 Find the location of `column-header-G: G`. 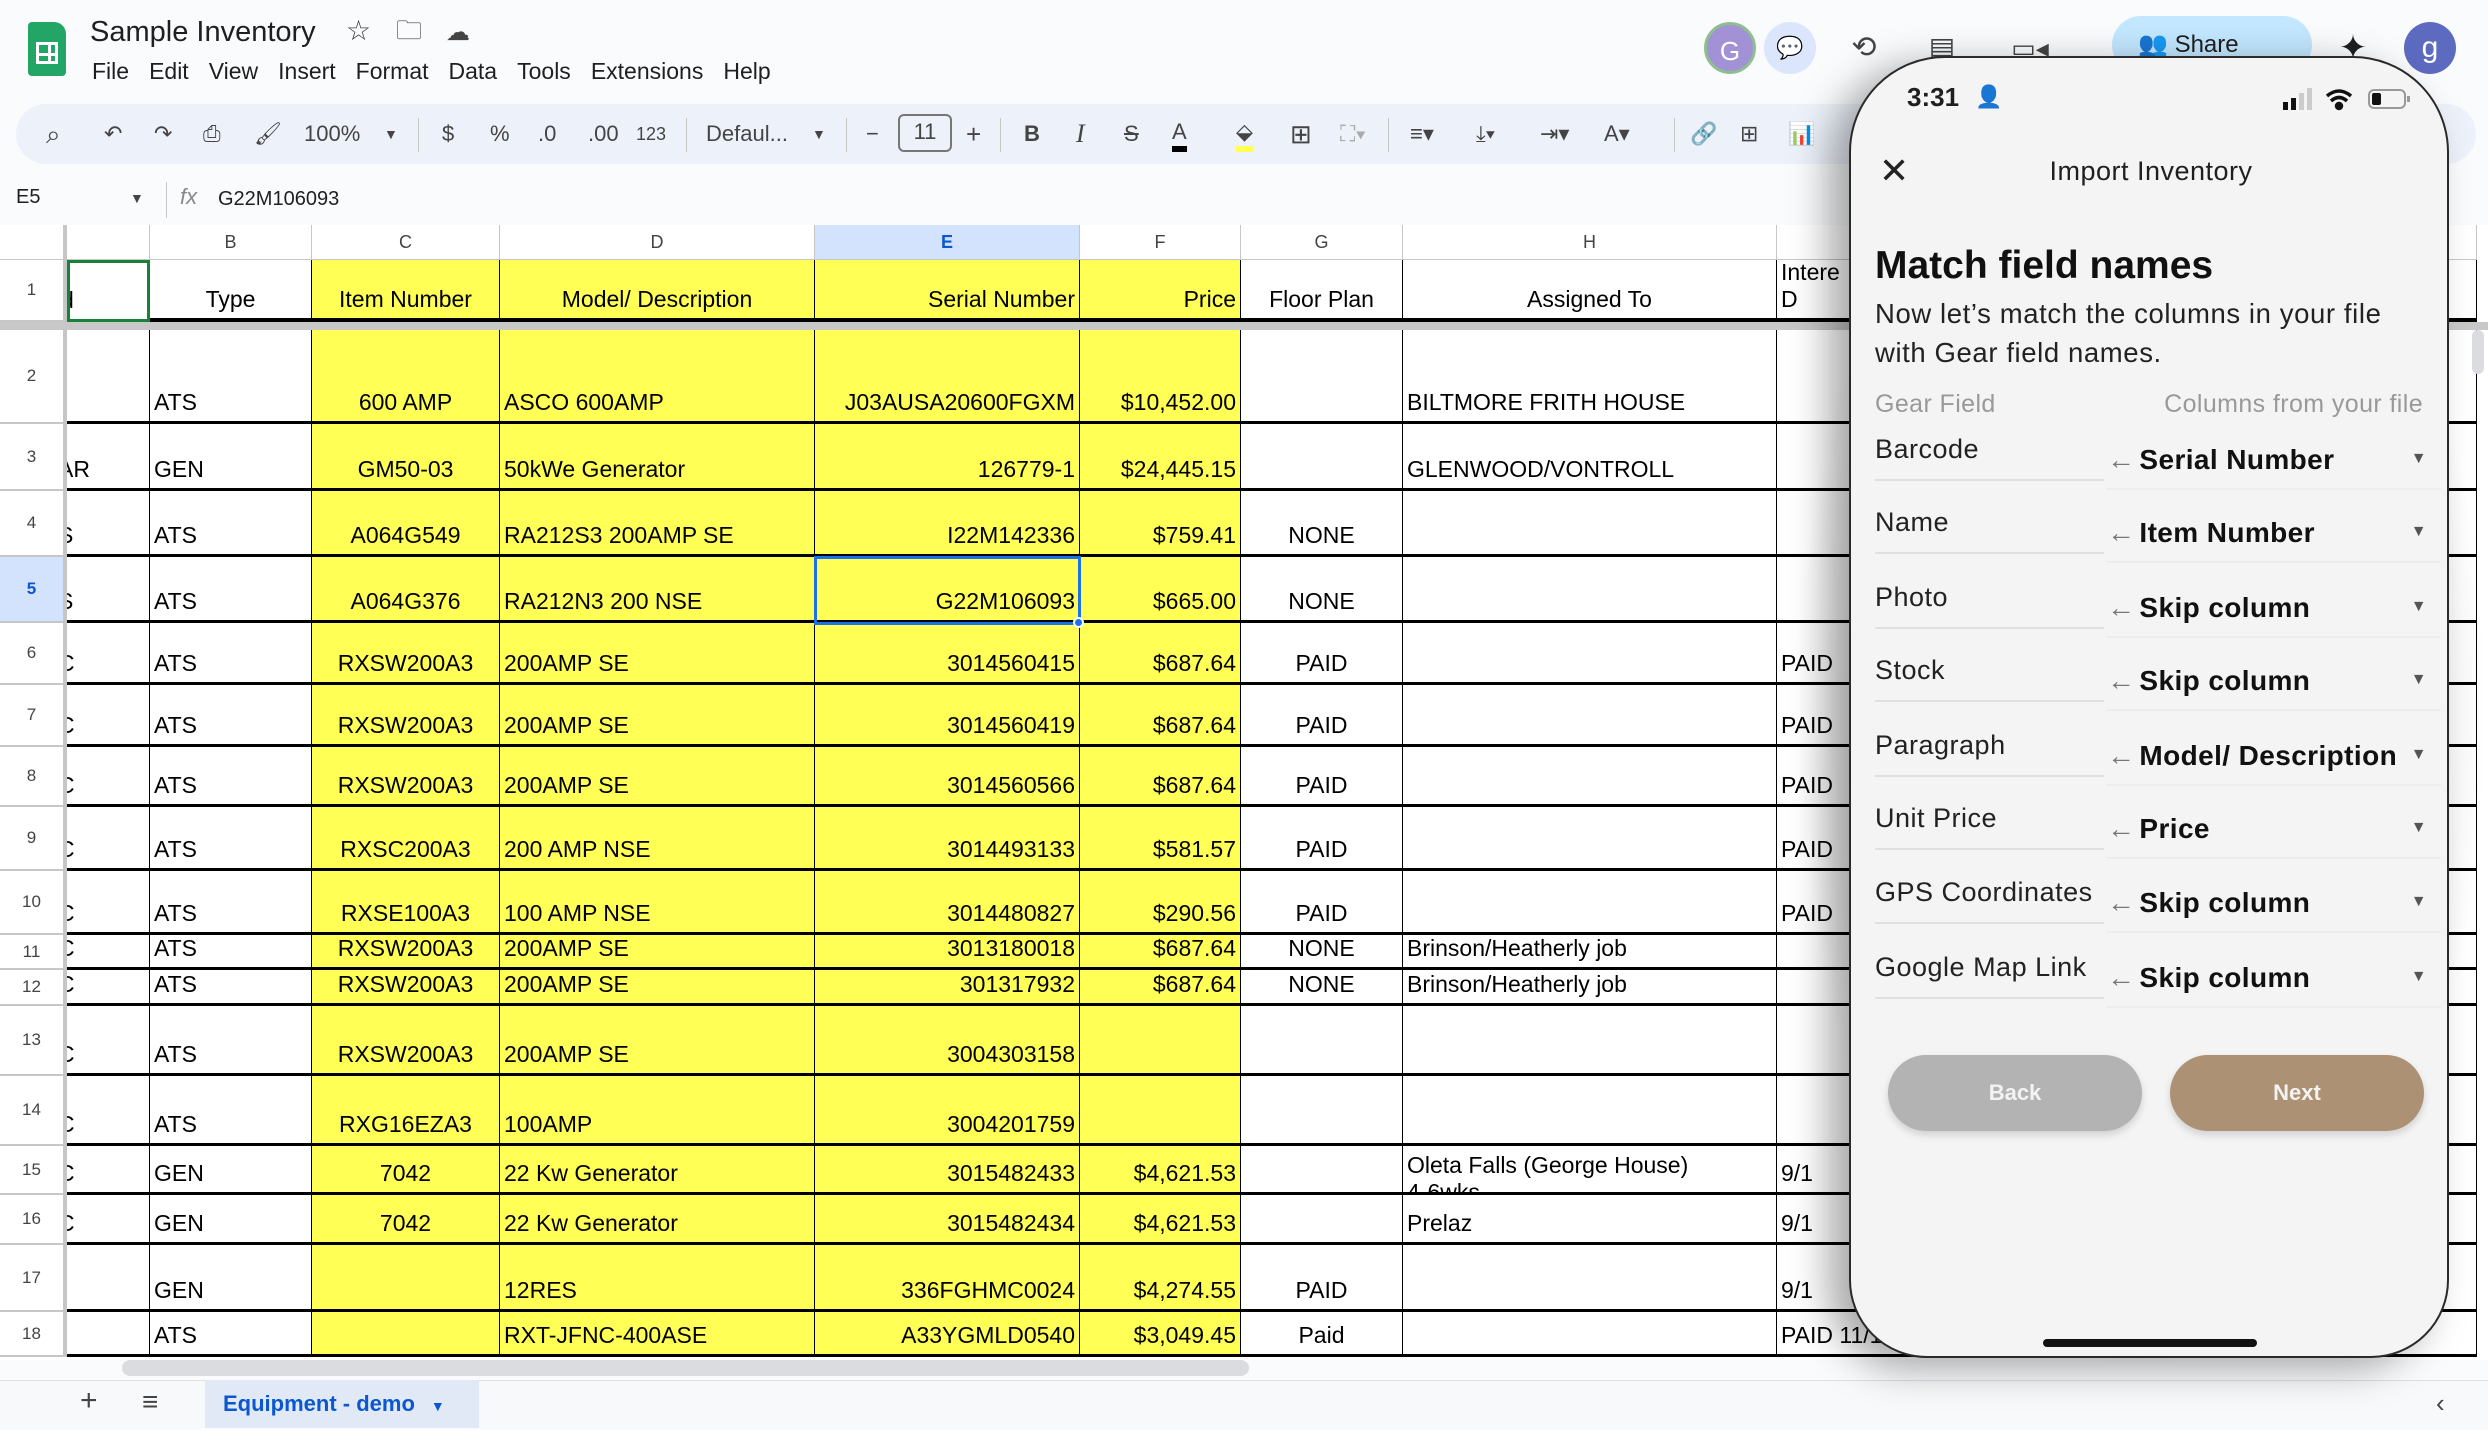

column-header-G: G is located at coordinates (1322, 242).